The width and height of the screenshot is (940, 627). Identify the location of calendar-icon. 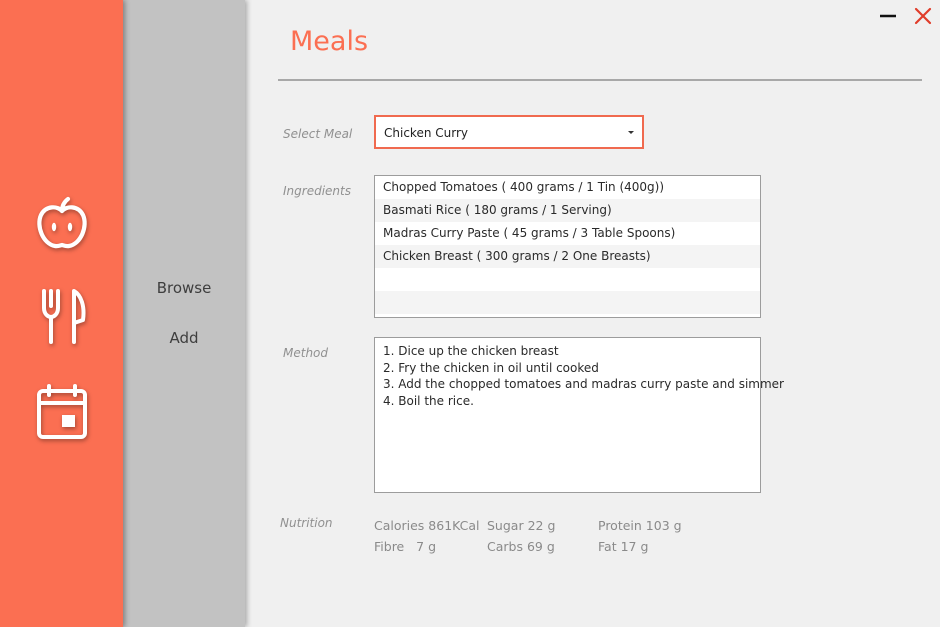
(62, 412).